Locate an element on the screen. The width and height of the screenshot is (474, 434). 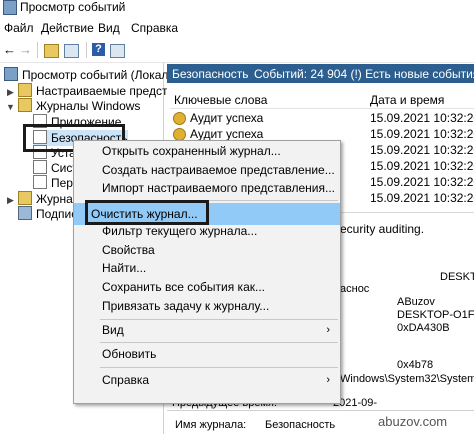
toolbar: ← → ? is located at coordinates (237, 51).